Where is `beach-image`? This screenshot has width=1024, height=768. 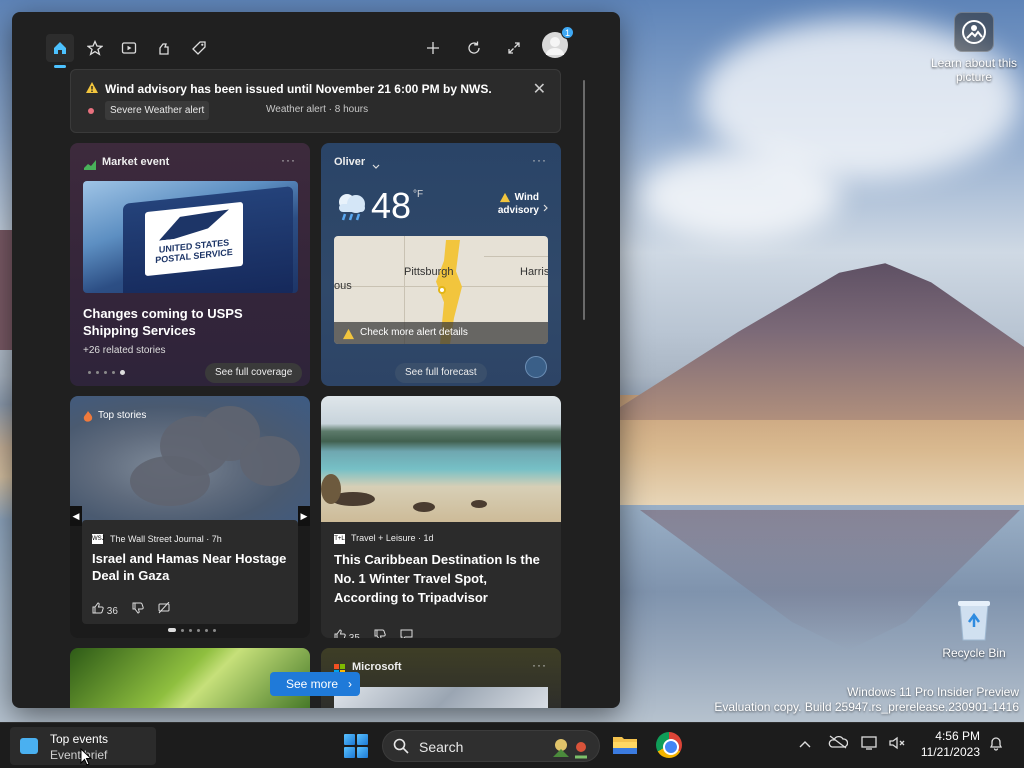 beach-image is located at coordinates (441, 459).